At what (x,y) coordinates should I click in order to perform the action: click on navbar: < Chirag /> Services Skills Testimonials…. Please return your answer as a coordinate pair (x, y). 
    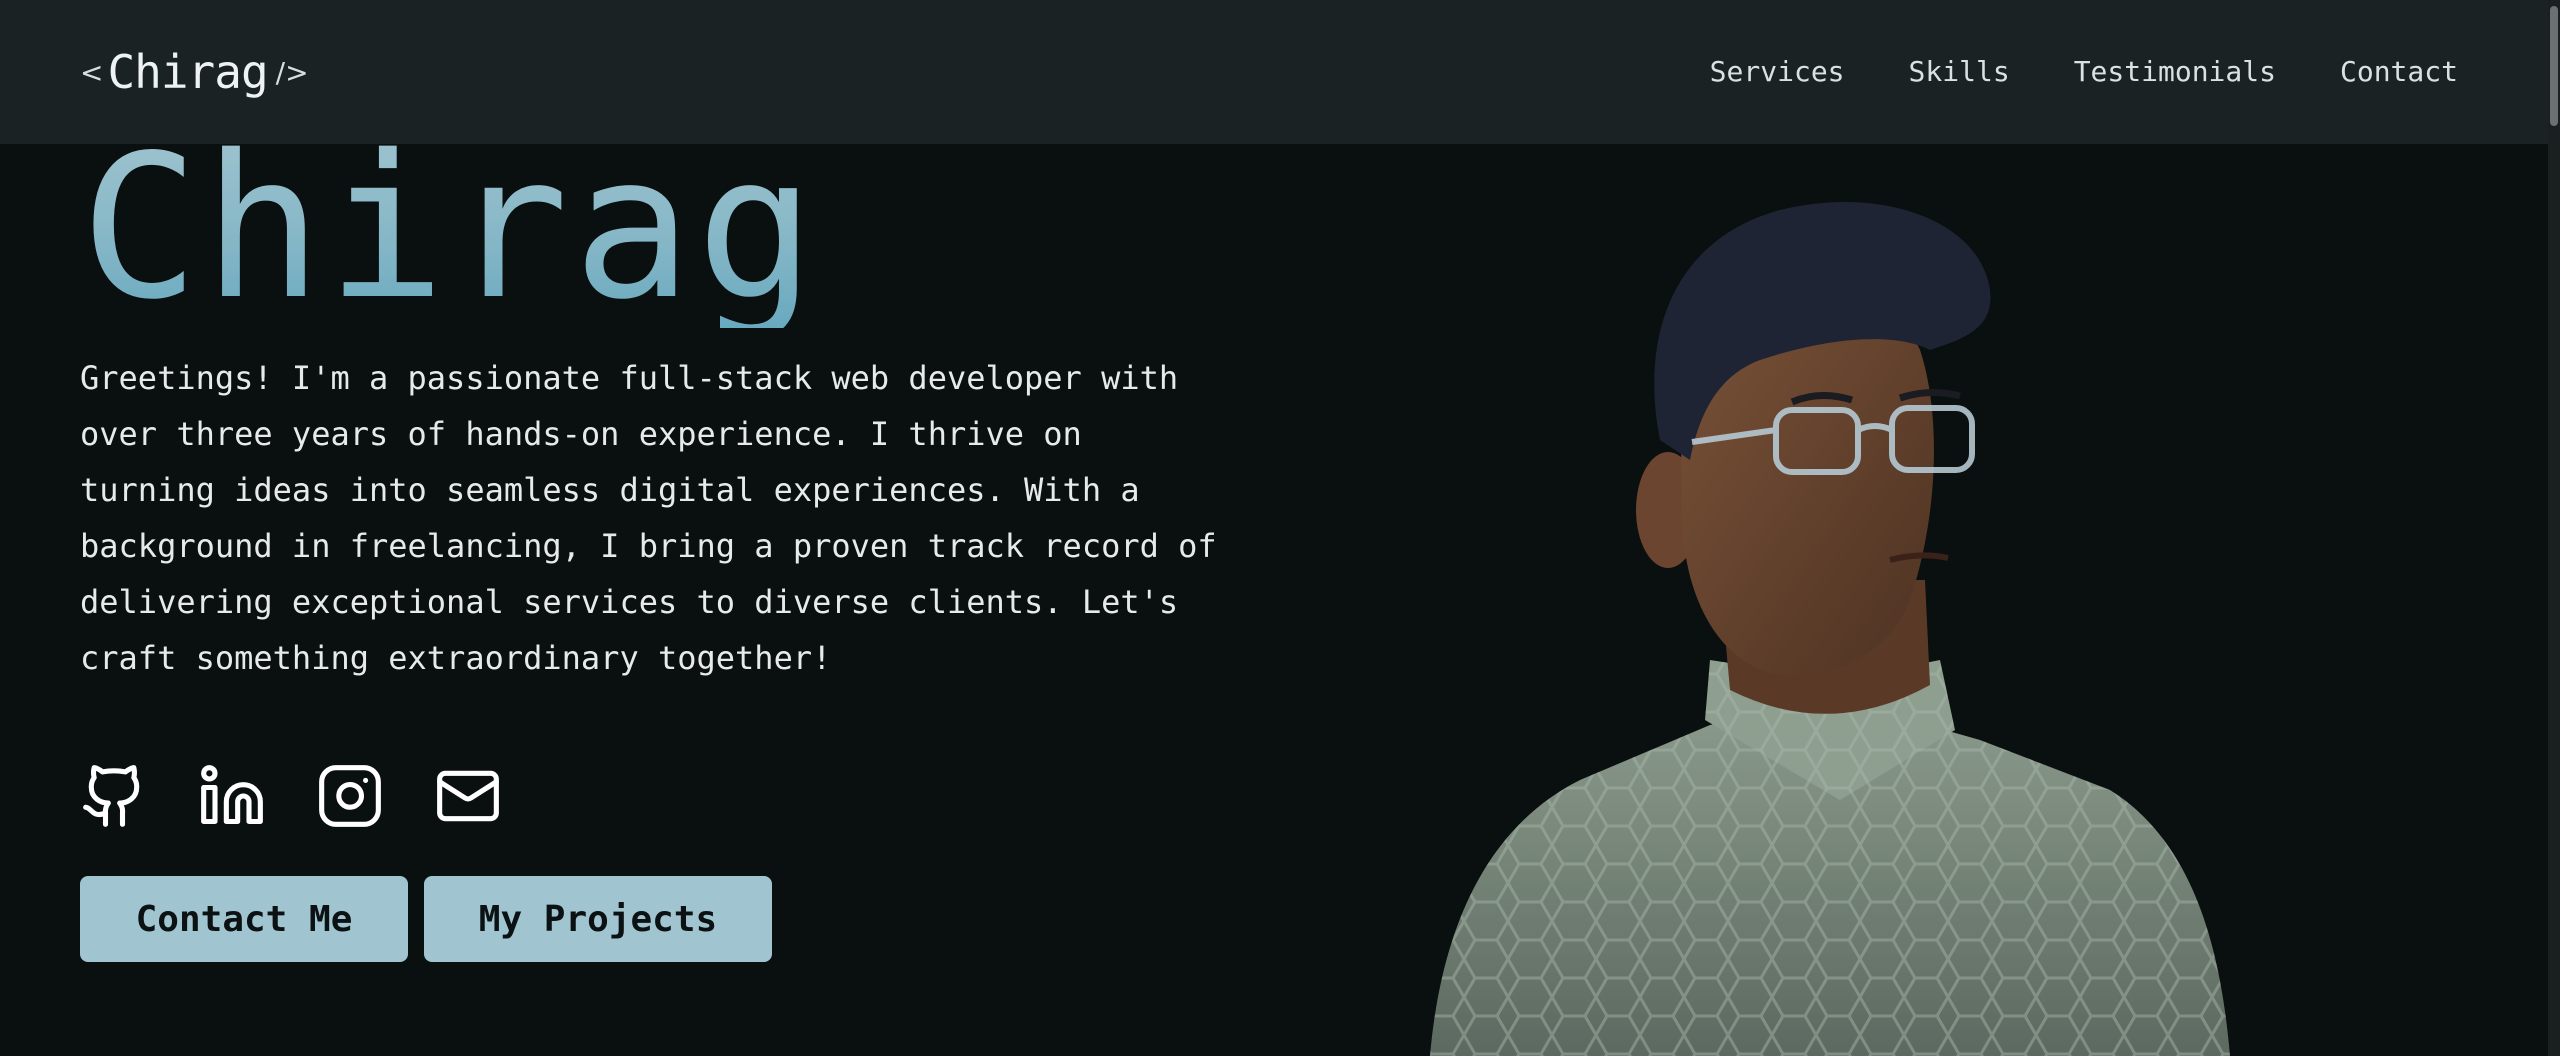
    Looking at the image, I should click on (1274, 72).